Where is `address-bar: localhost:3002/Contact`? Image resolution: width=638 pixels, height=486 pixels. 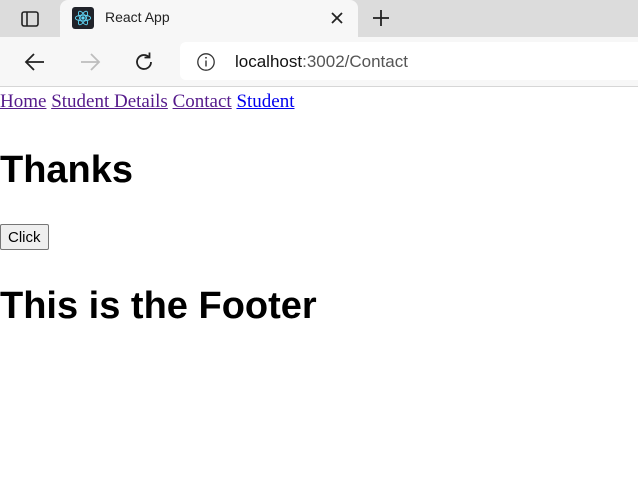
address-bar: localhost:3002/Contact is located at coordinates (409, 61).